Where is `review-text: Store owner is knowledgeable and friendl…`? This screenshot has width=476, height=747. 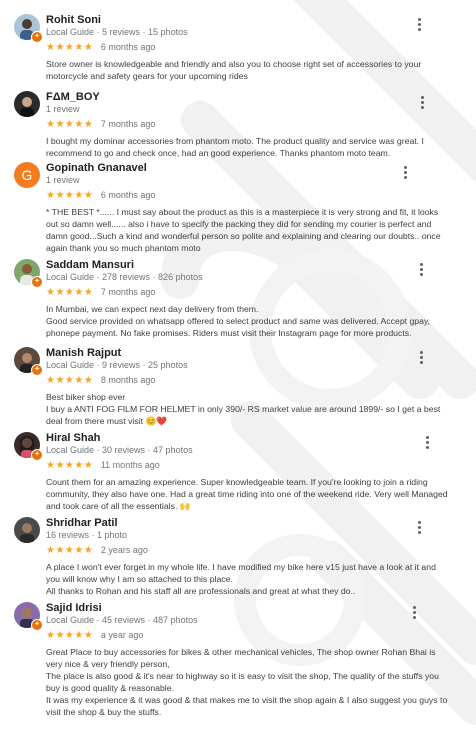 review-text: Store owner is knowledgeable and friendl… is located at coordinates (241, 70).